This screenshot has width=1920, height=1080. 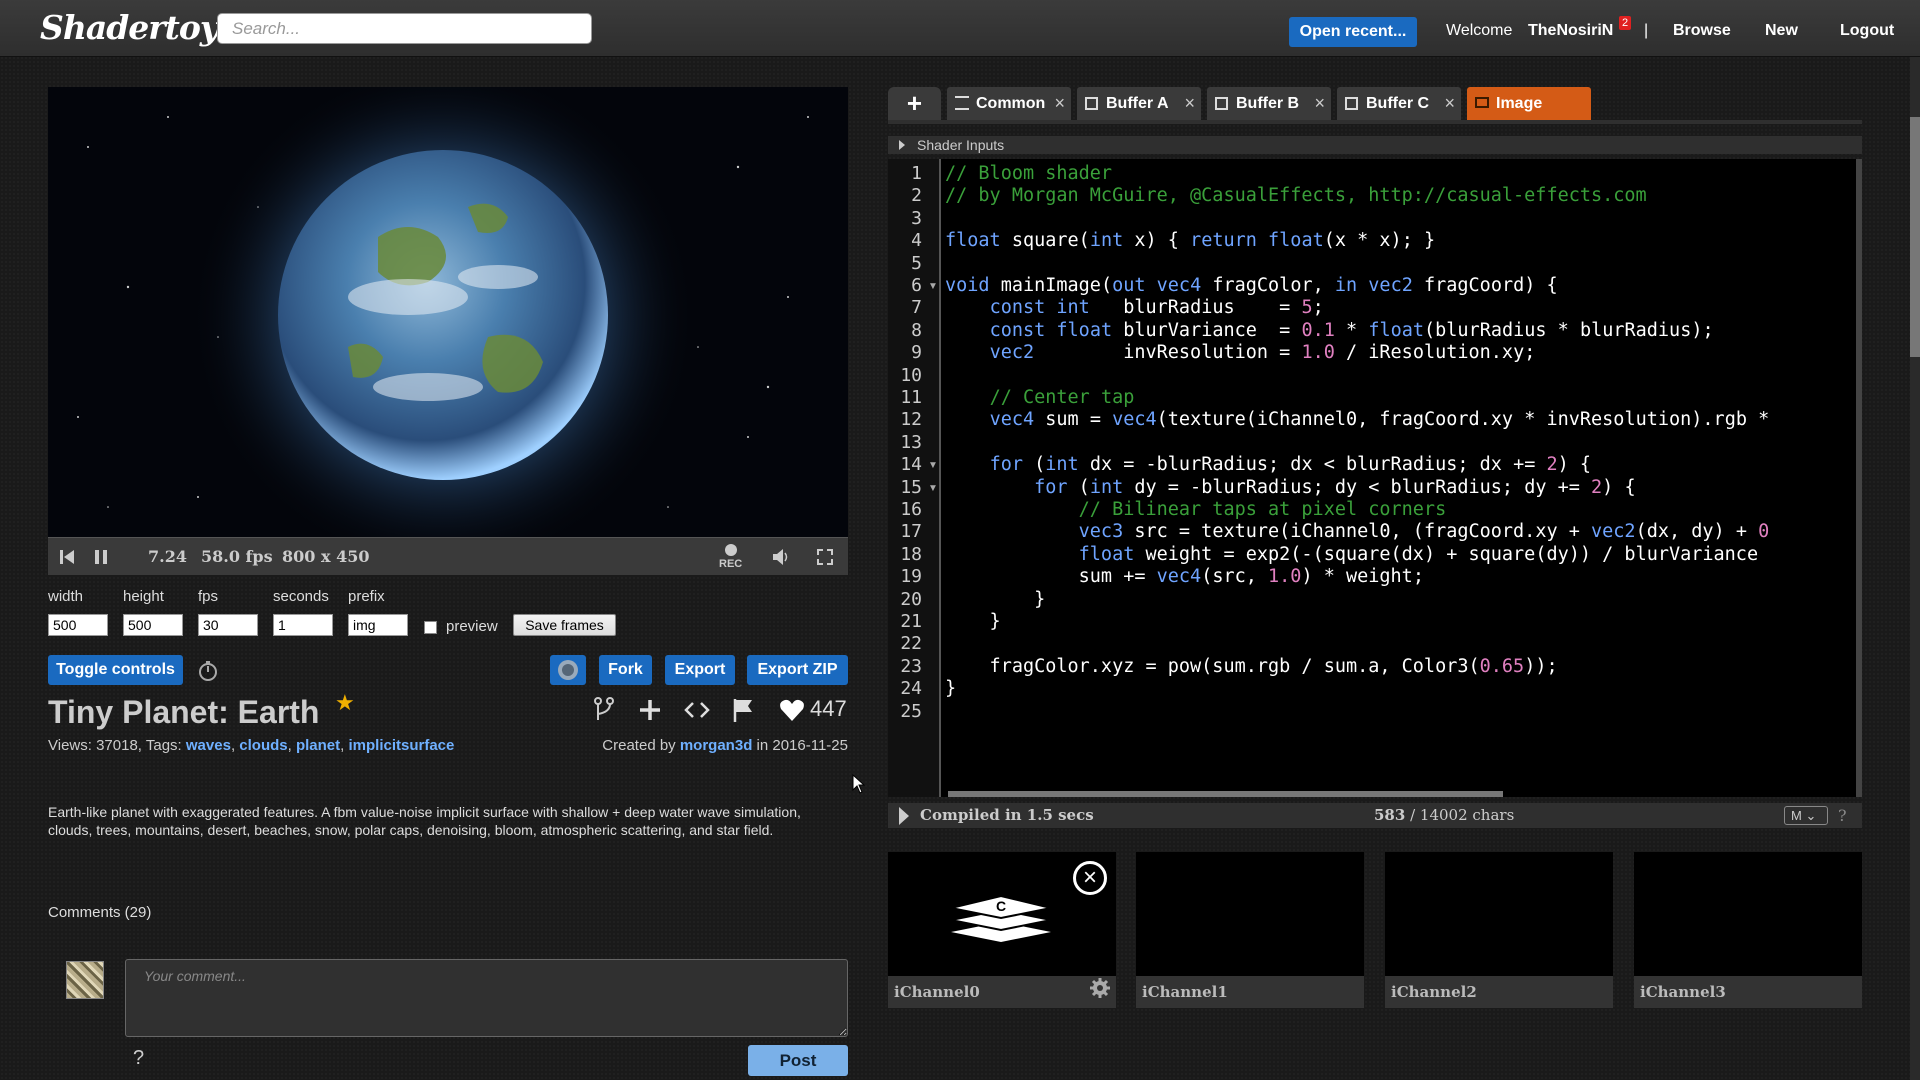 What do you see at coordinates (568, 670) in the screenshot?
I see `vr-button` at bounding box center [568, 670].